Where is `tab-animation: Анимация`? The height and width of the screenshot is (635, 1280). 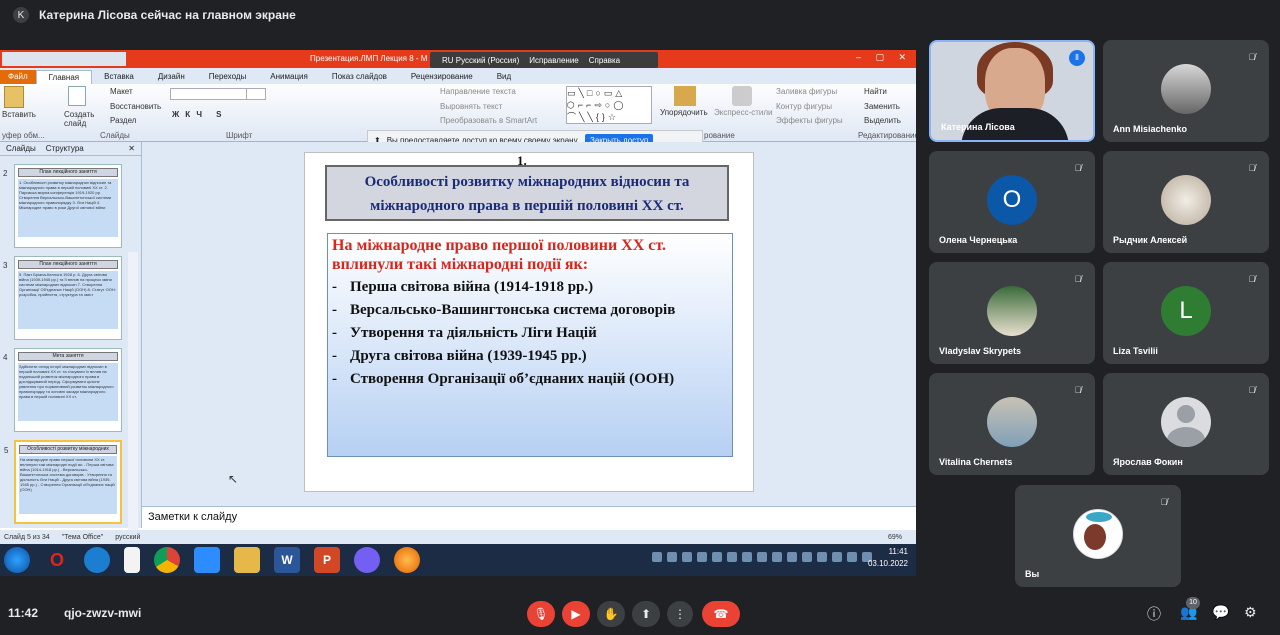
tab-animation: Анимация is located at coordinates (289, 77).